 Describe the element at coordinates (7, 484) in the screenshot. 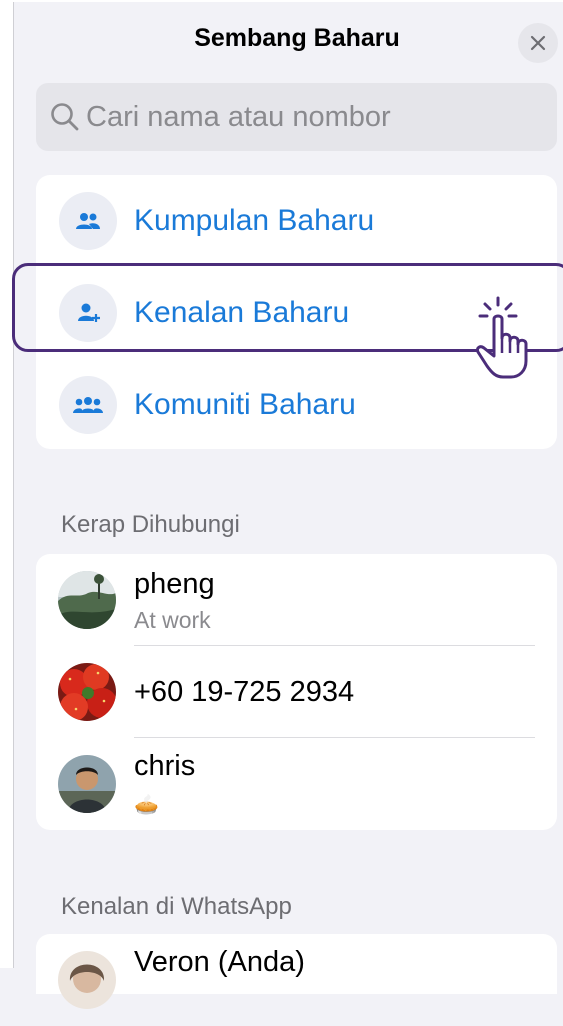

I see `window-edge` at that location.